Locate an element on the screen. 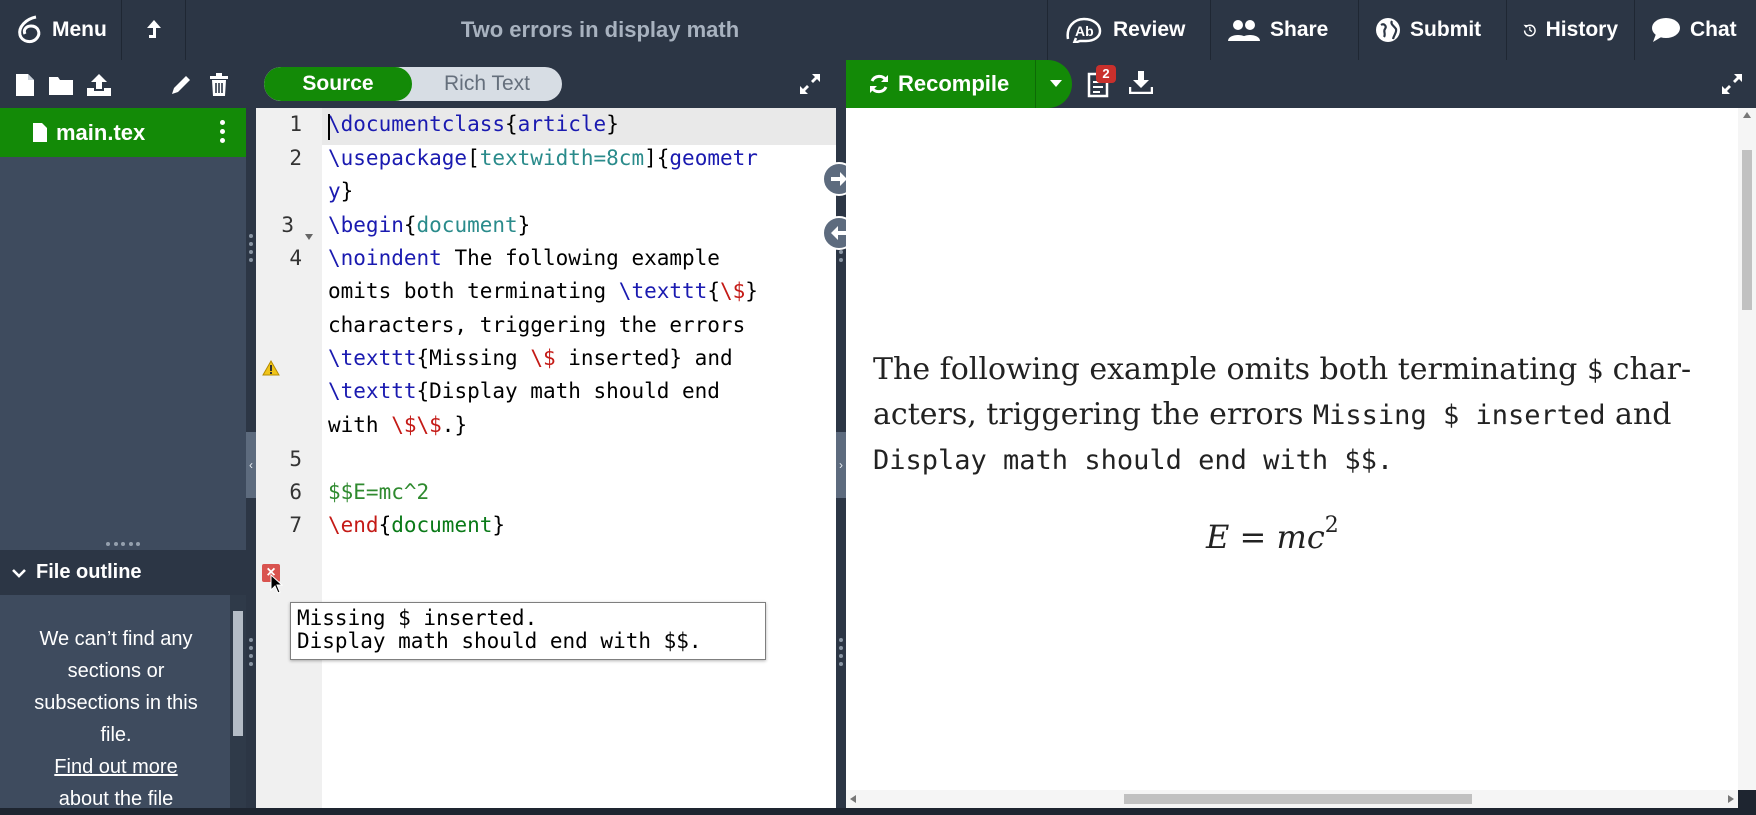  file-tree-toolbar is located at coordinates (123, 84).